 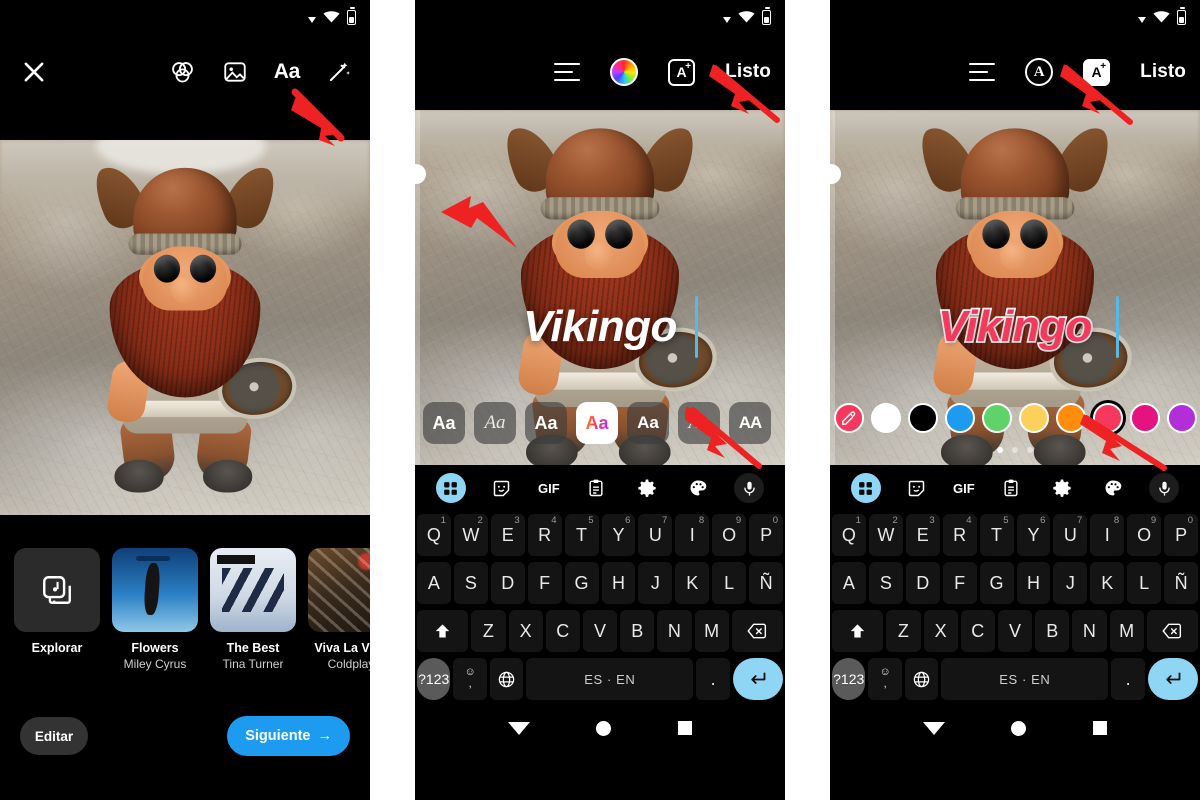 I want to click on music-card: Viva La Vida Coldplay, so click(x=339, y=609).